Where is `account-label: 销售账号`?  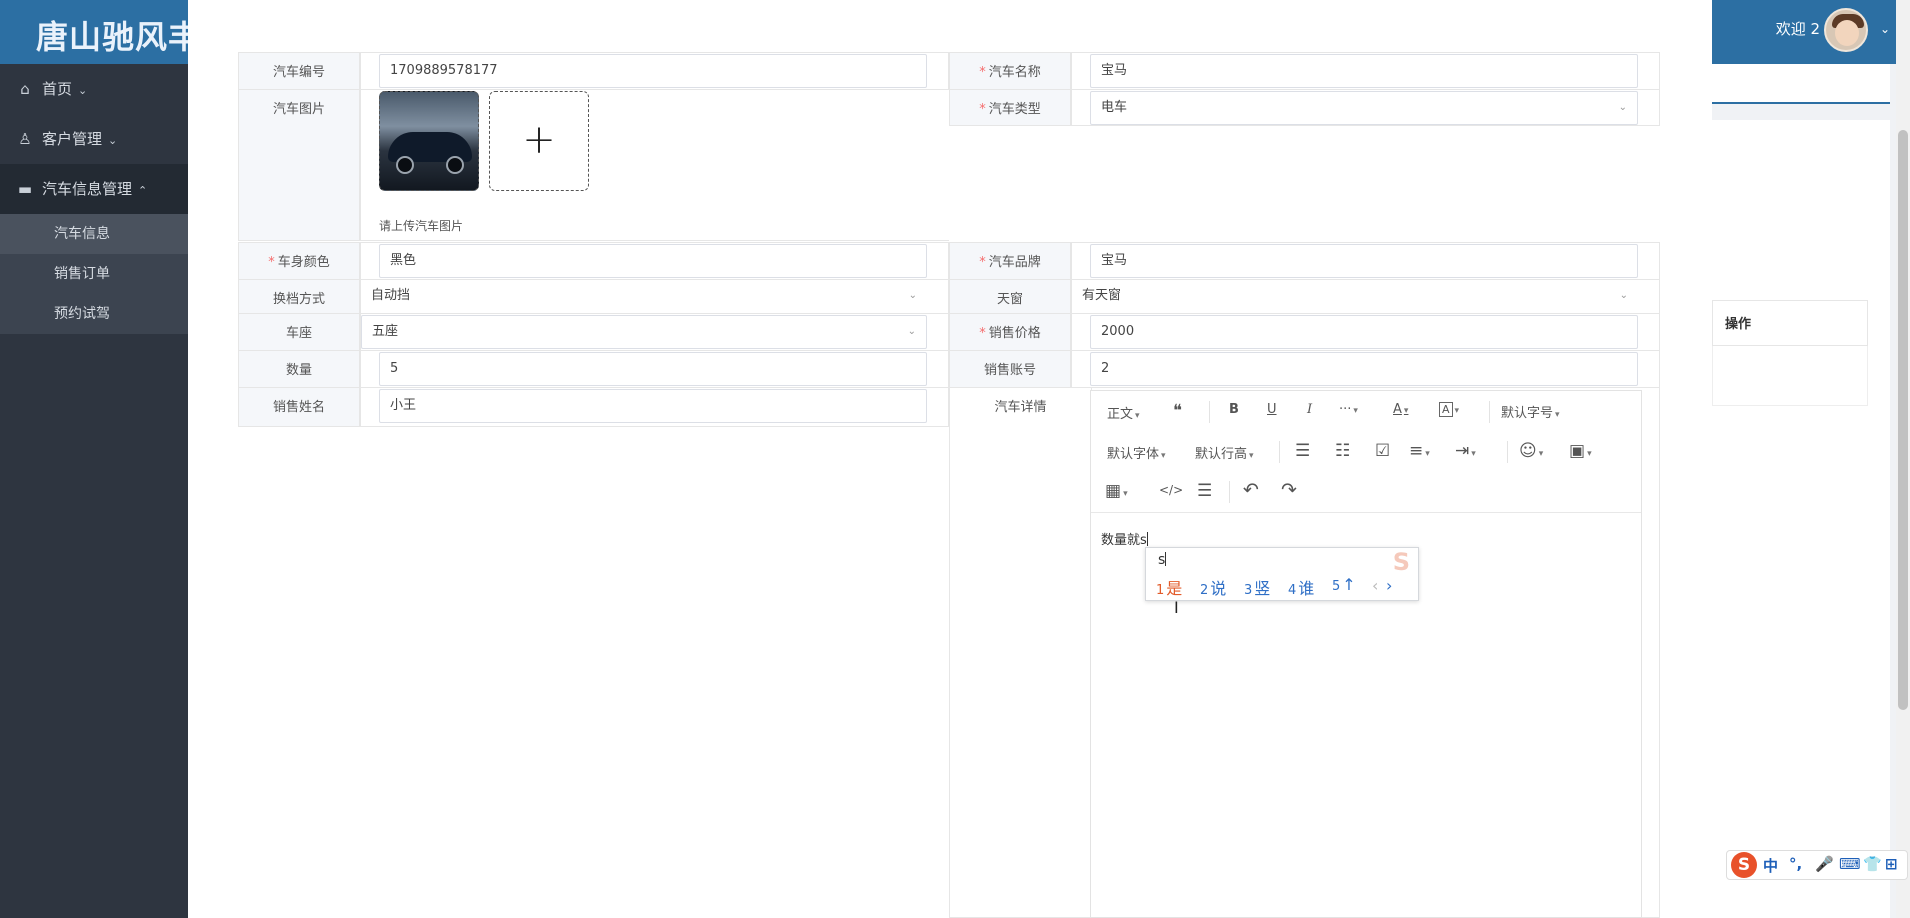
account-label: 销售账号 is located at coordinates (1010, 369).